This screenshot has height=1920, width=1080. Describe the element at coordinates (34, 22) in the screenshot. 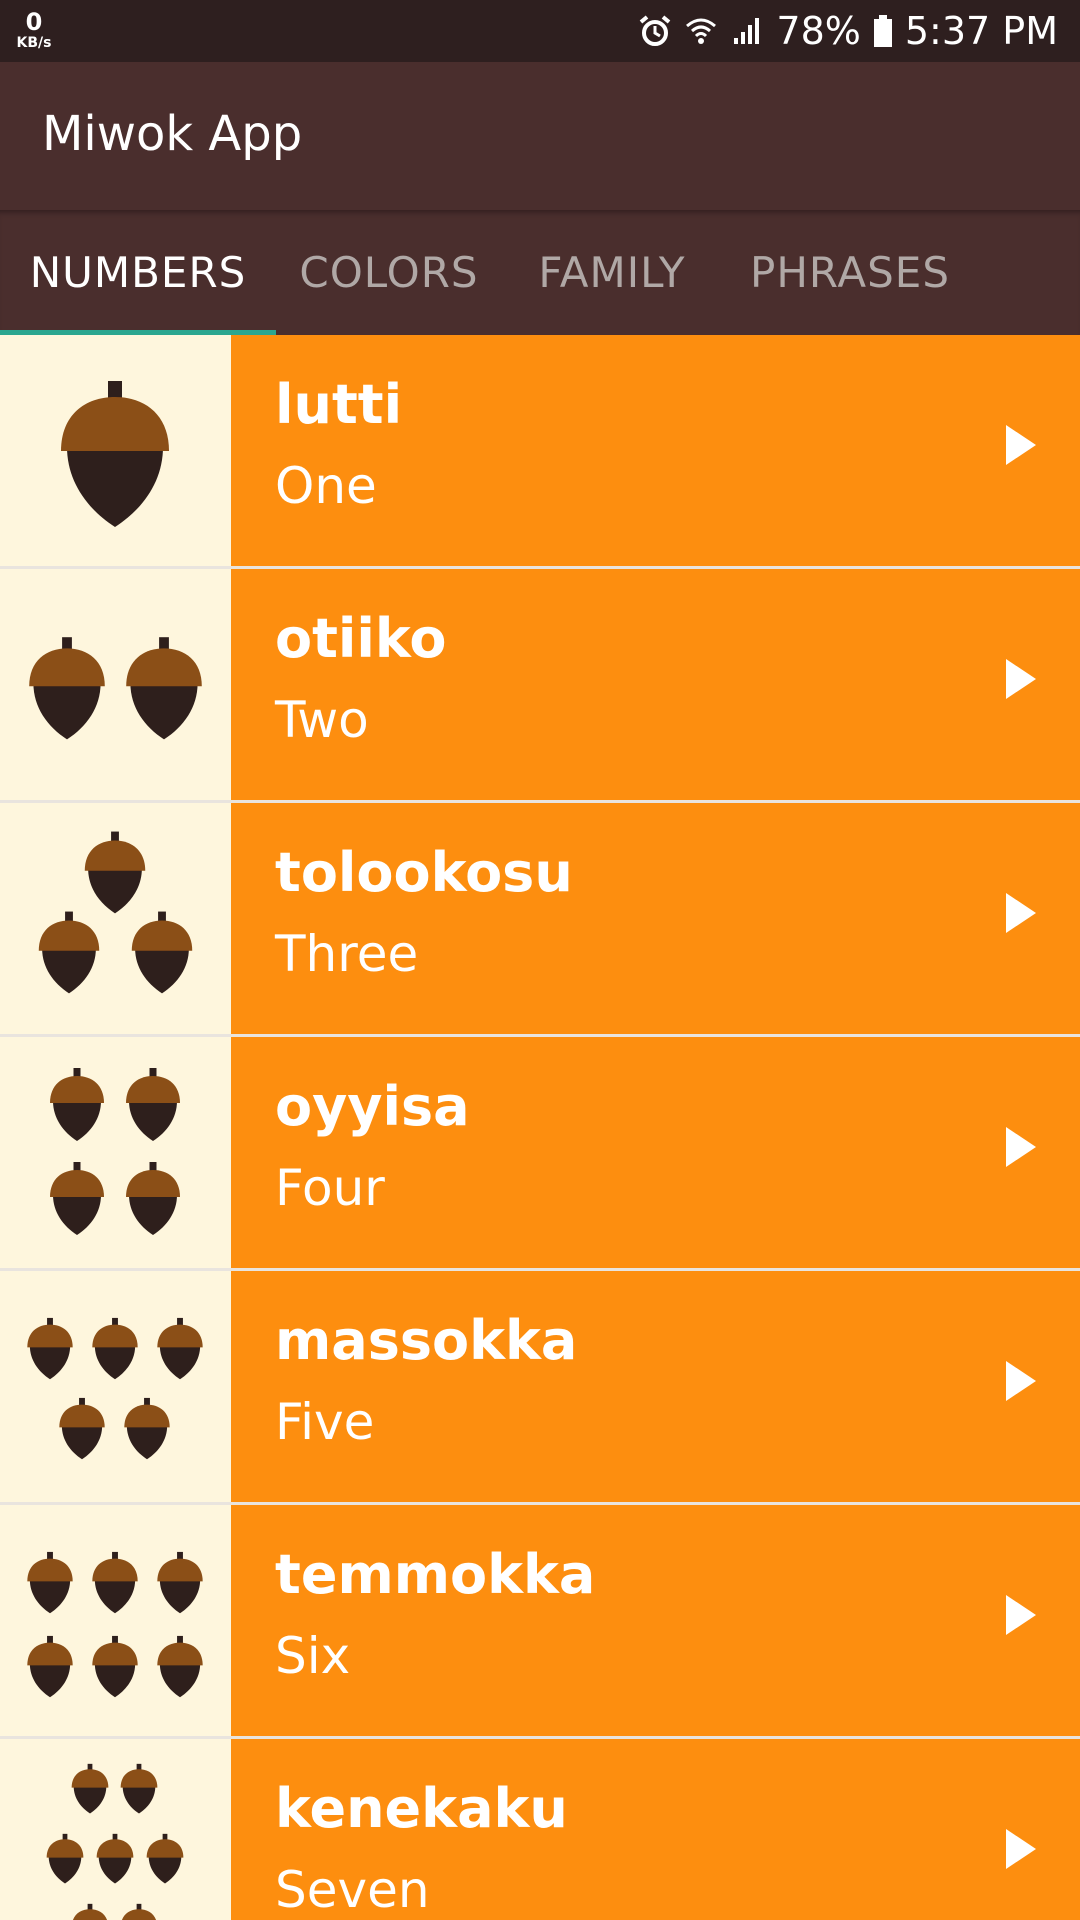

I see `network-speed-value: 0` at that location.